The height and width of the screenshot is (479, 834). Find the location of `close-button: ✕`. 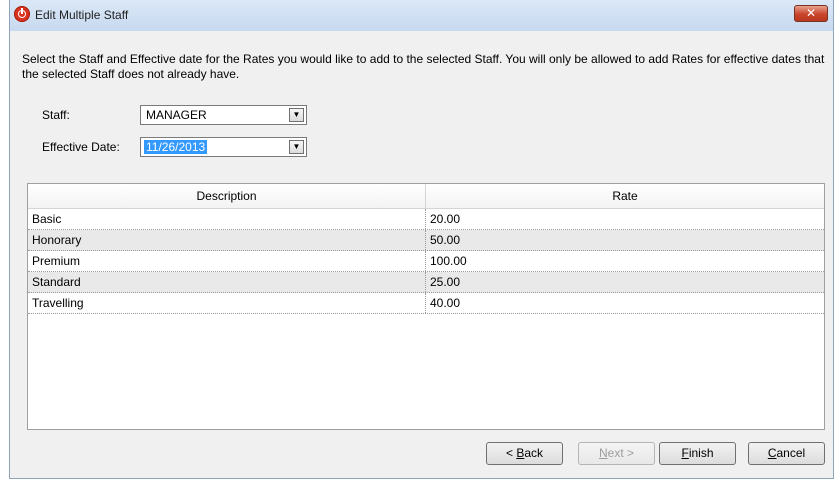

close-button: ✕ is located at coordinates (811, 13).